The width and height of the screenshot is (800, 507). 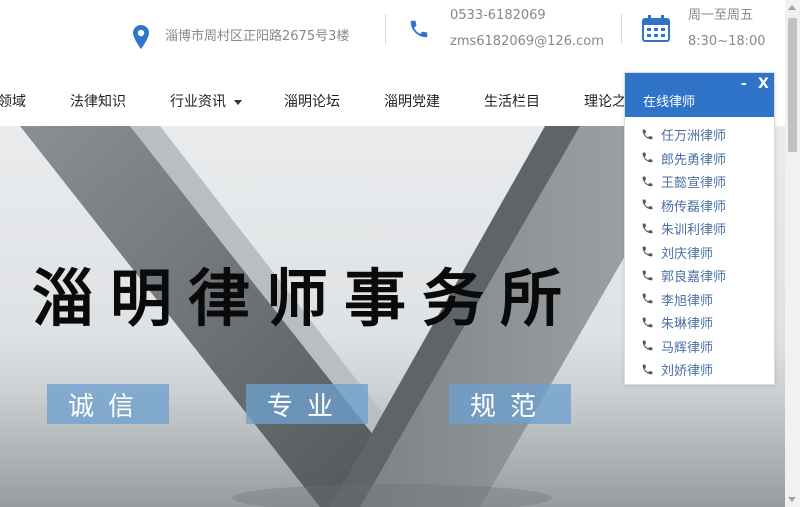 What do you see at coordinates (687, 254) in the screenshot?
I see `lawyer-name: 刘庆律师` at bounding box center [687, 254].